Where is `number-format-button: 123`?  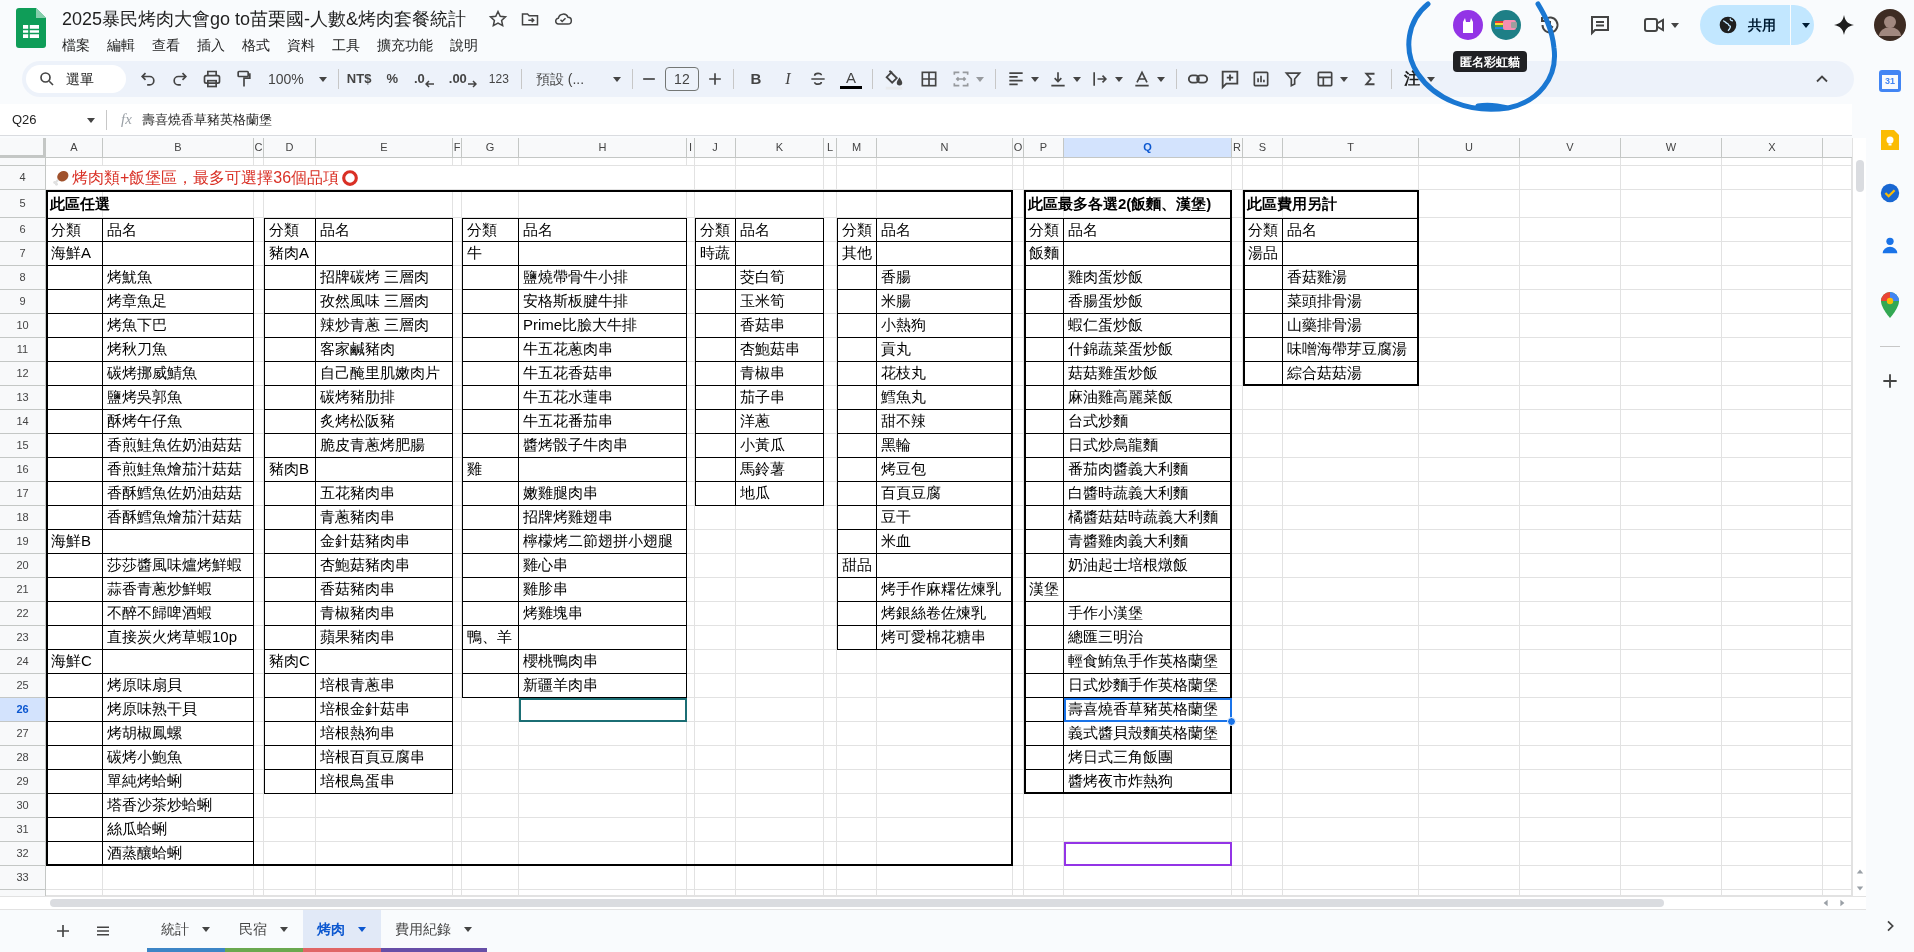 number-format-button: 123 is located at coordinates (498, 79).